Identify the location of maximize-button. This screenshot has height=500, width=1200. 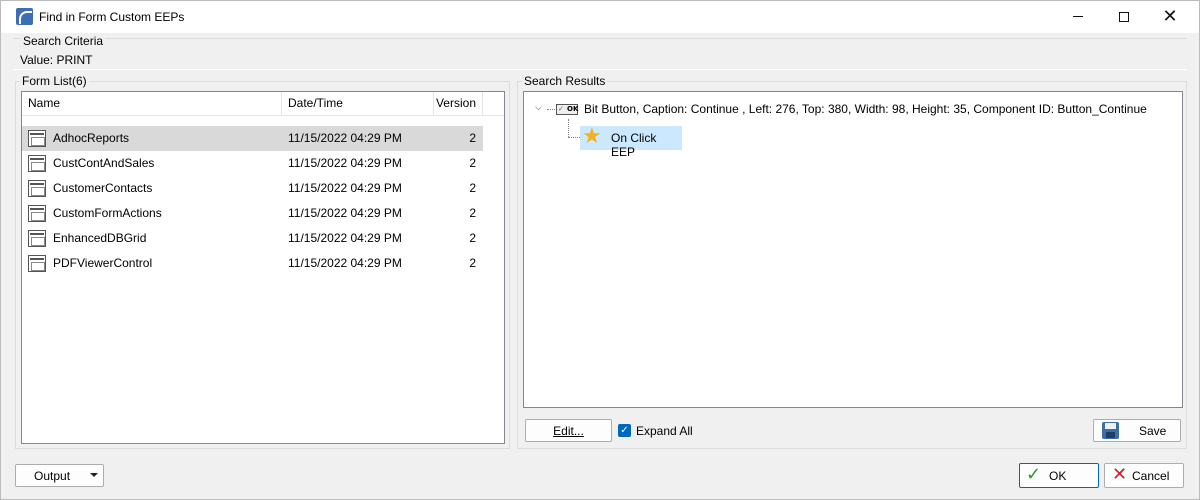
(1124, 16).